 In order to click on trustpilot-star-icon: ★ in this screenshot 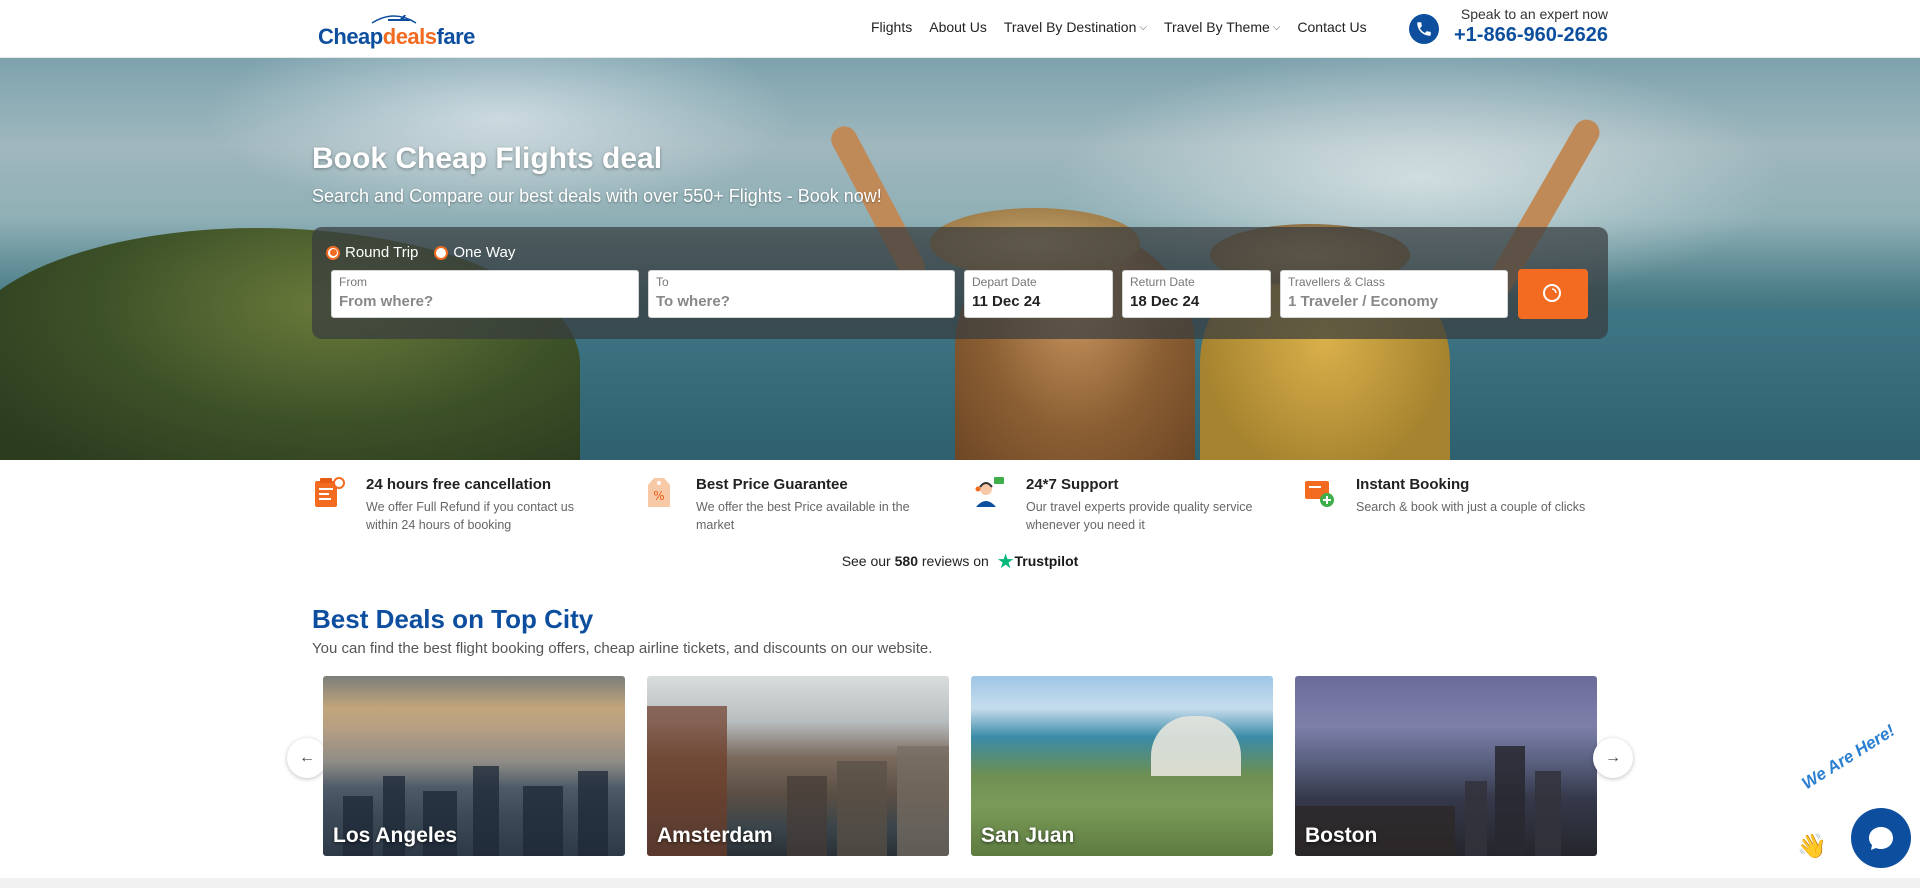, I will do `click(1005, 562)`.